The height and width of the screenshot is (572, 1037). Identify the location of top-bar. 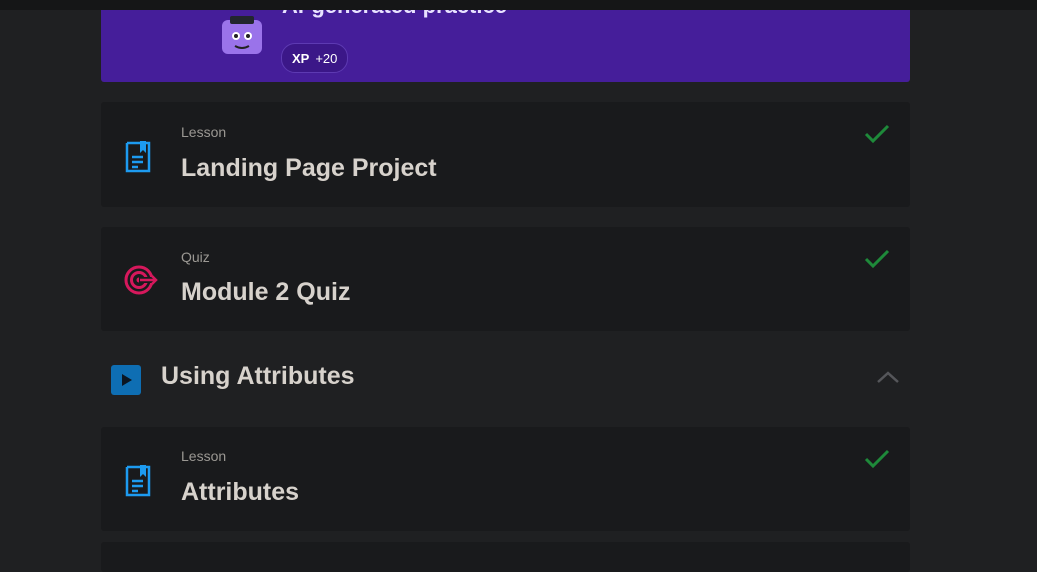
(518, 5).